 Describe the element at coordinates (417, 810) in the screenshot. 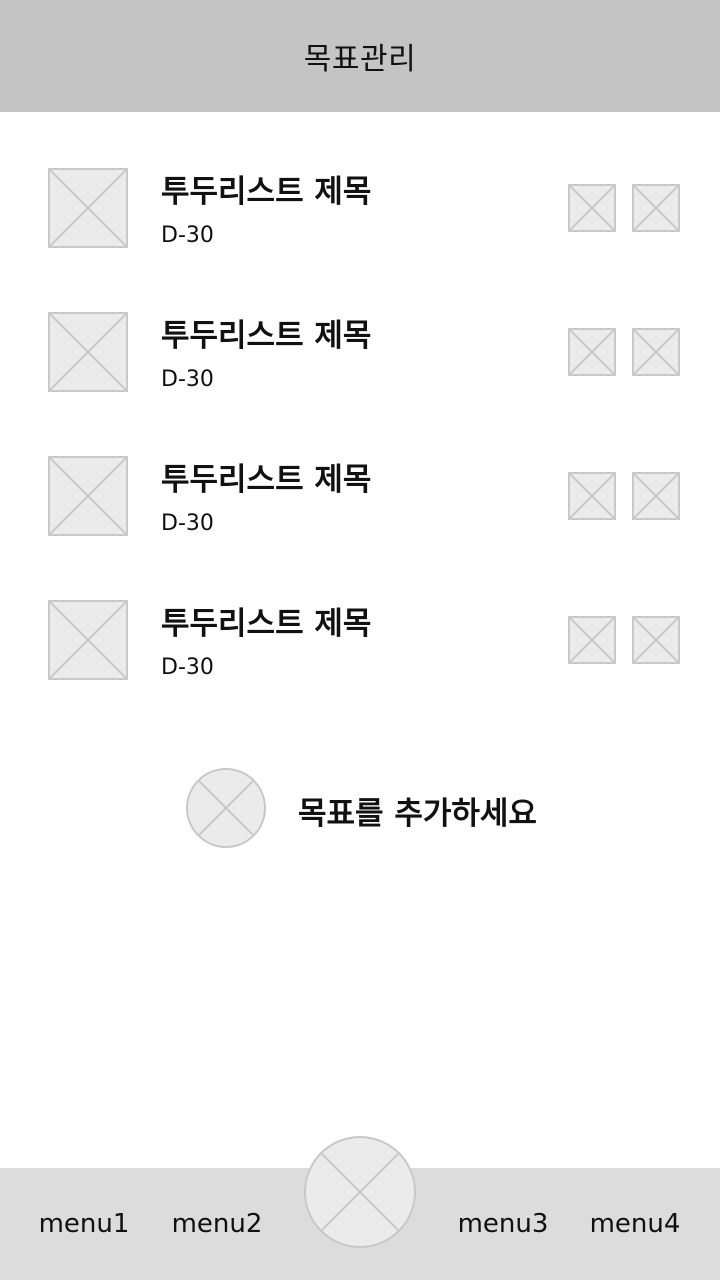

I see `add-goal-label: 목표를 추가하세요` at that location.